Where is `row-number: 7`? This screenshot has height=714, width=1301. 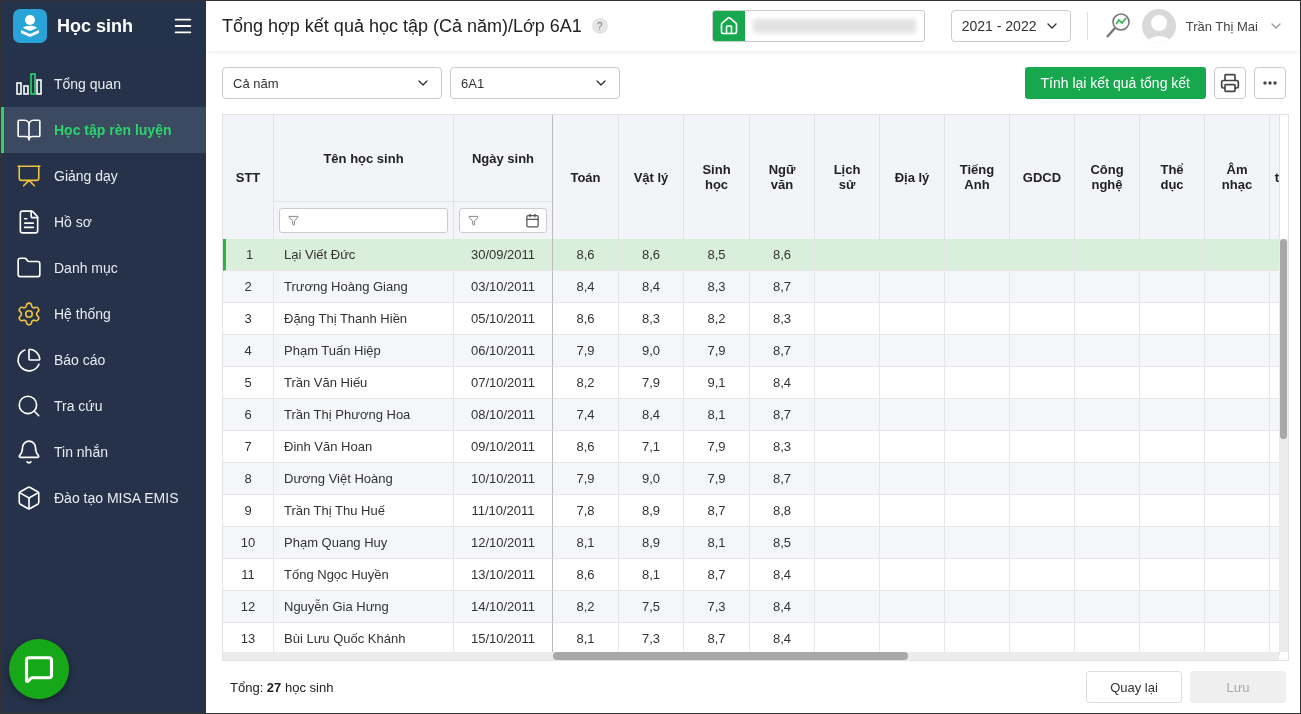 row-number: 7 is located at coordinates (248, 447).